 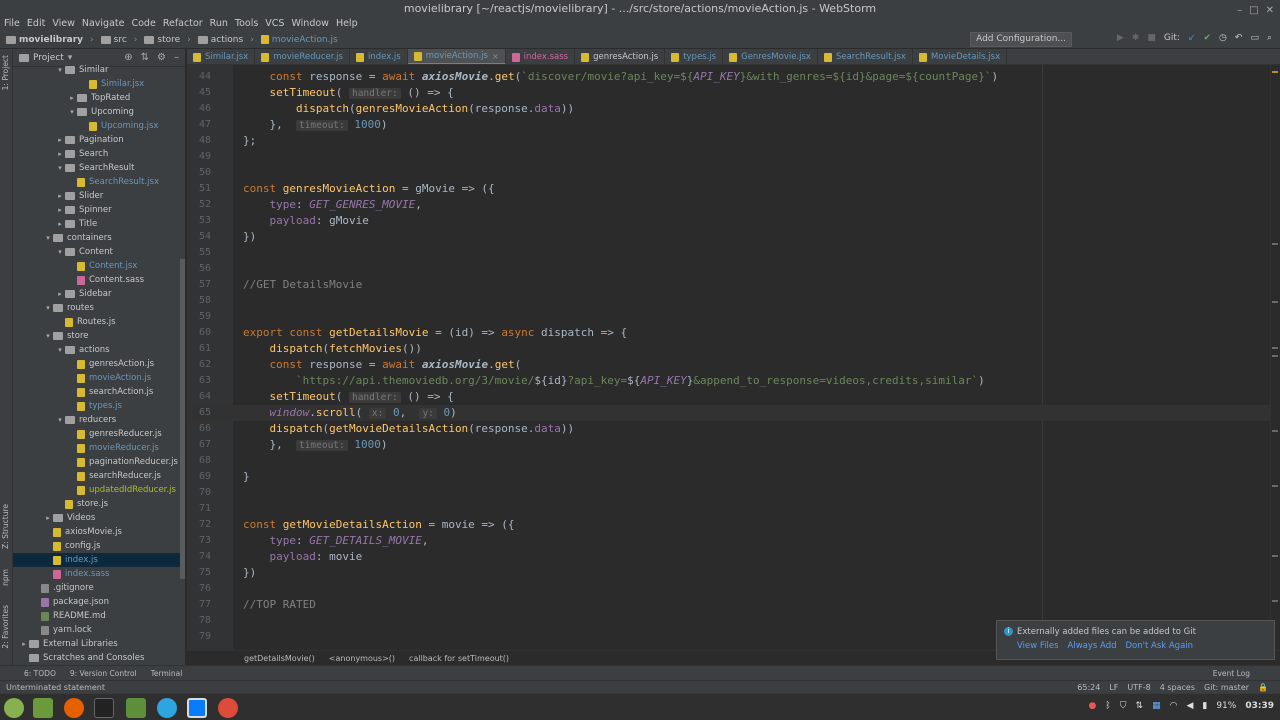 I want to click on file-encoding: UTF-8, so click(x=1138, y=687).